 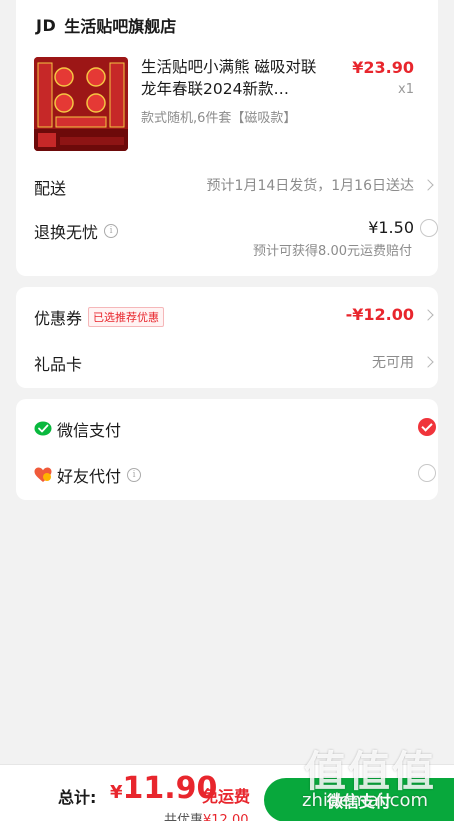 What do you see at coordinates (58, 318) in the screenshot?
I see `coupon-label: 优惠券` at bounding box center [58, 318].